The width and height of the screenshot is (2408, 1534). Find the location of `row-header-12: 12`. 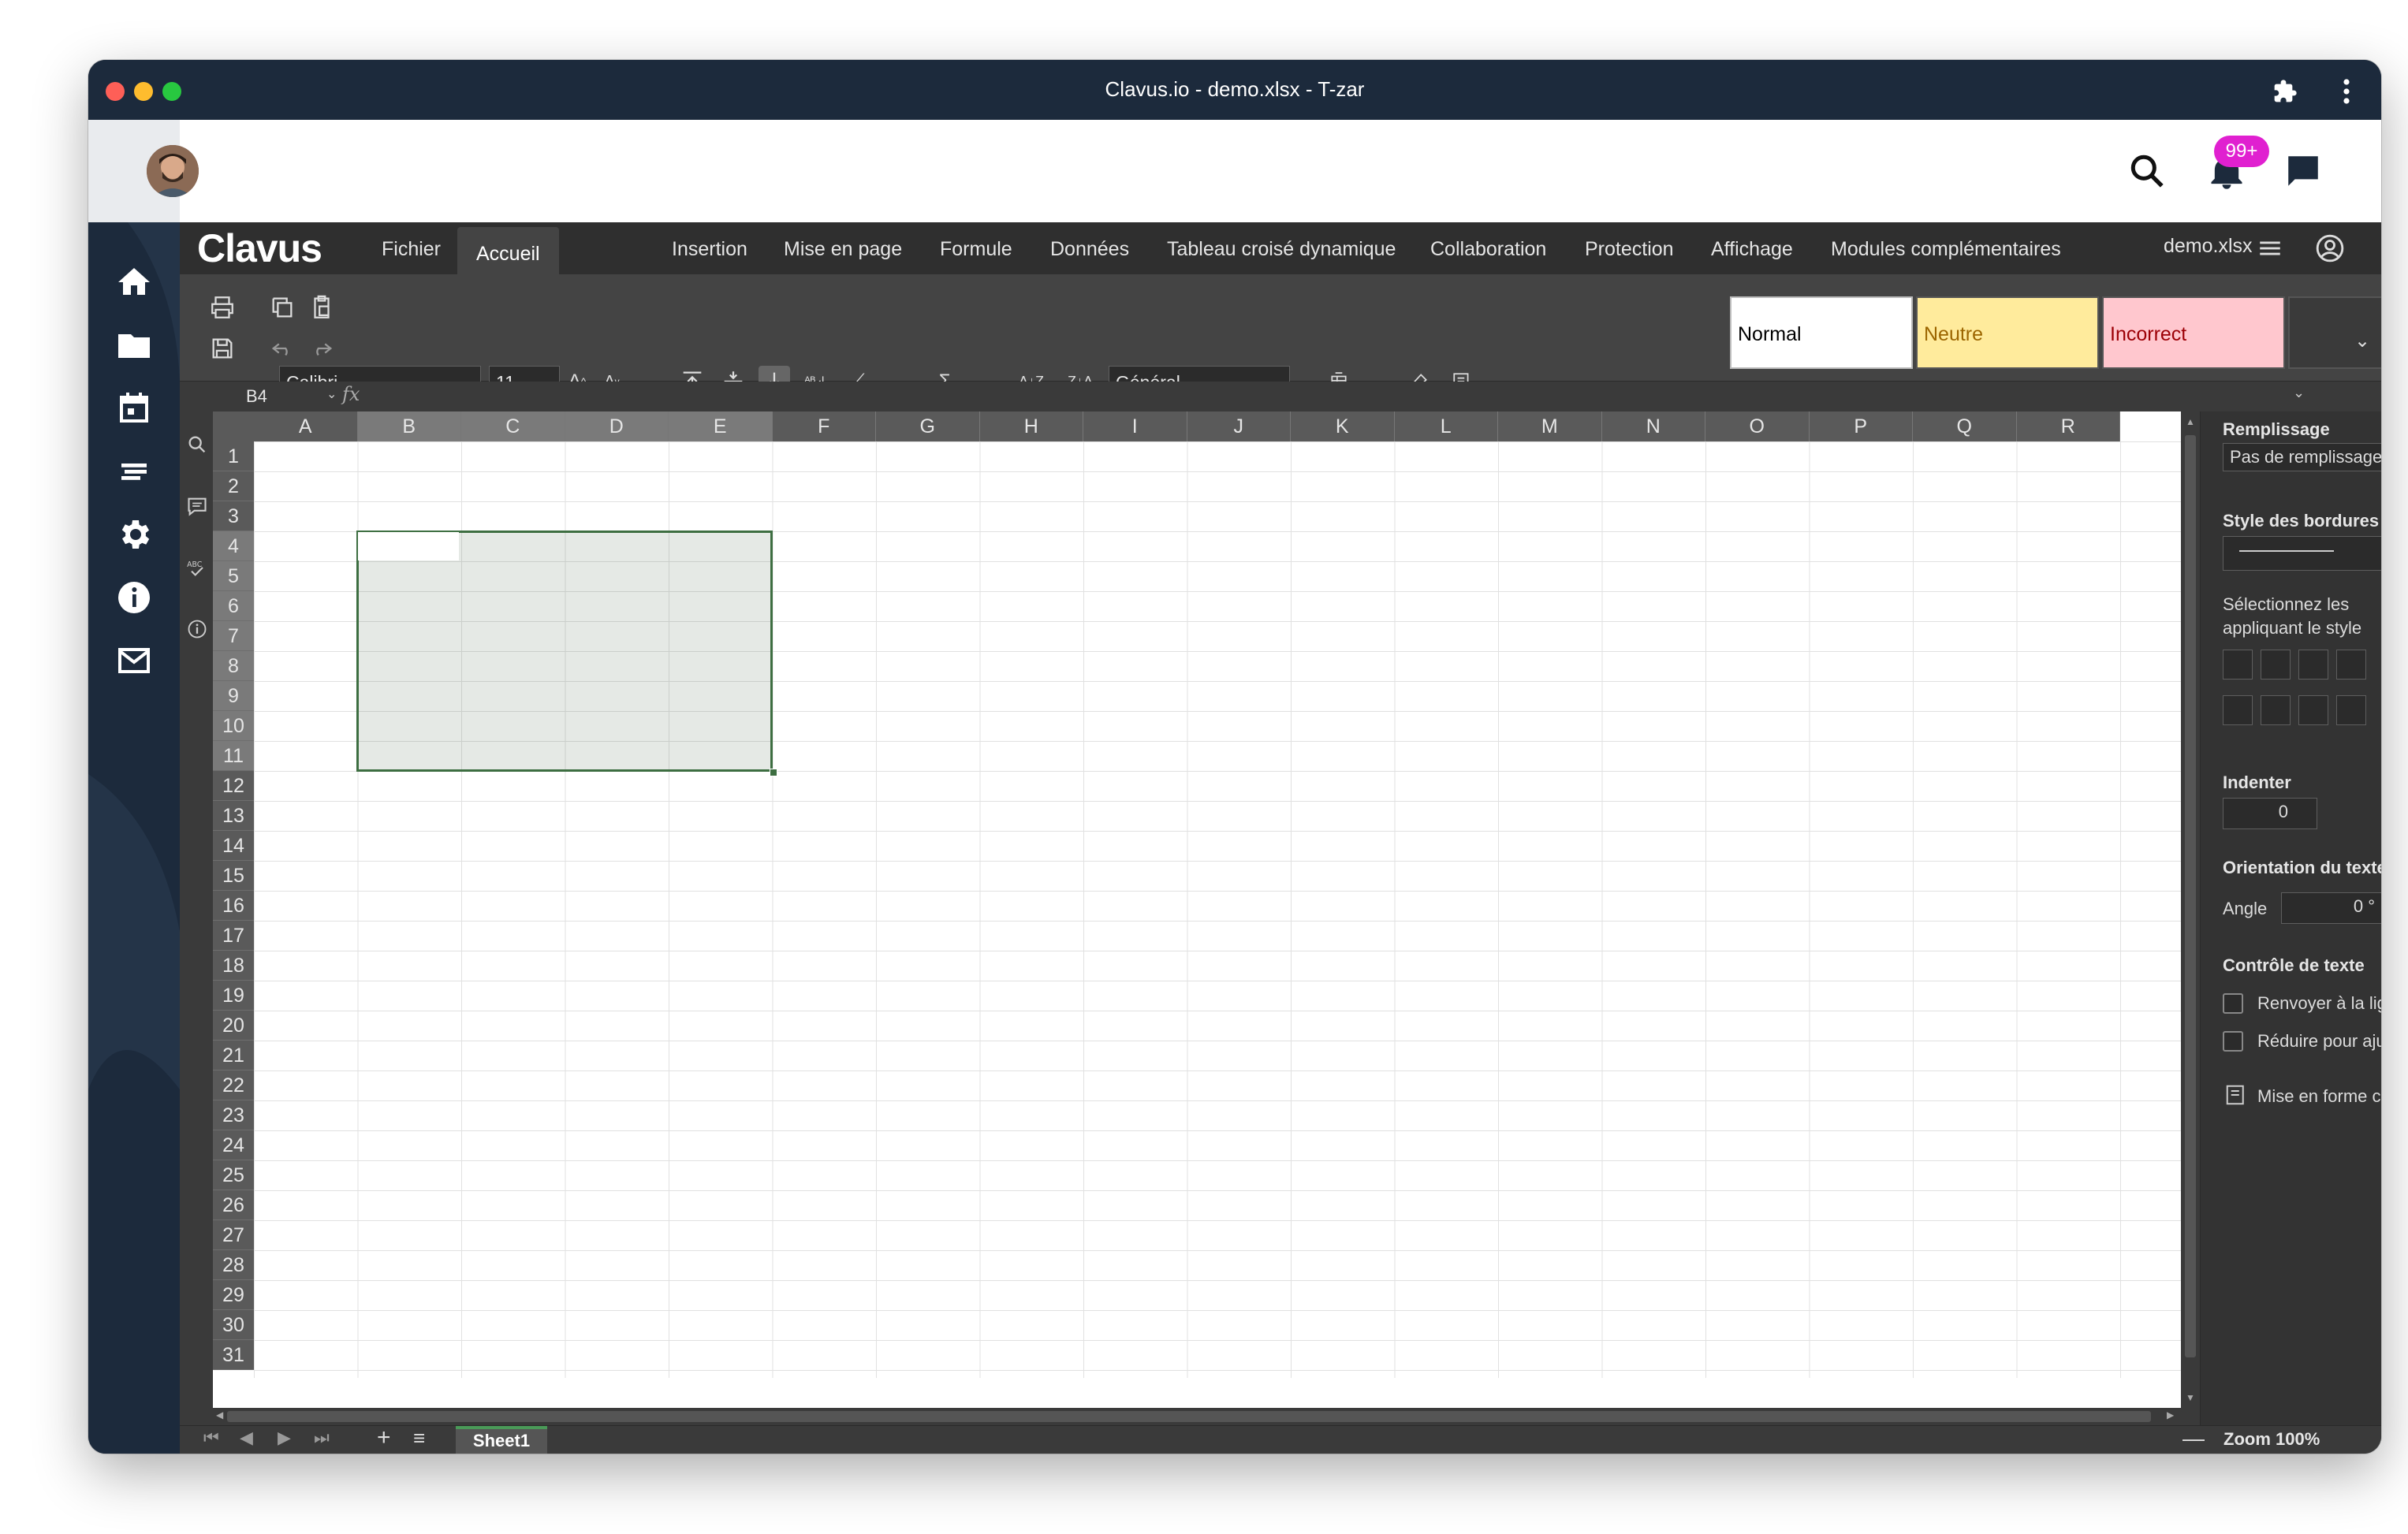

row-header-12: 12 is located at coordinates (233, 786).